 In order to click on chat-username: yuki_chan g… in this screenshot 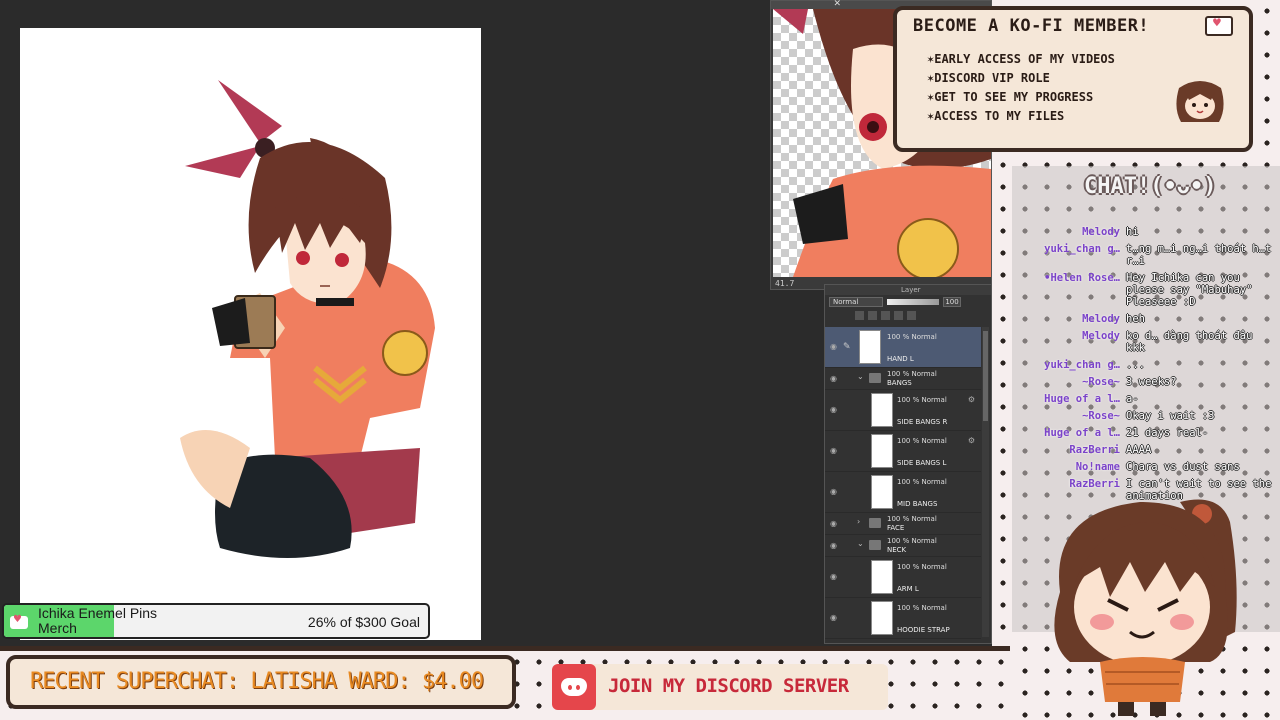, I will do `click(1082, 365)`.